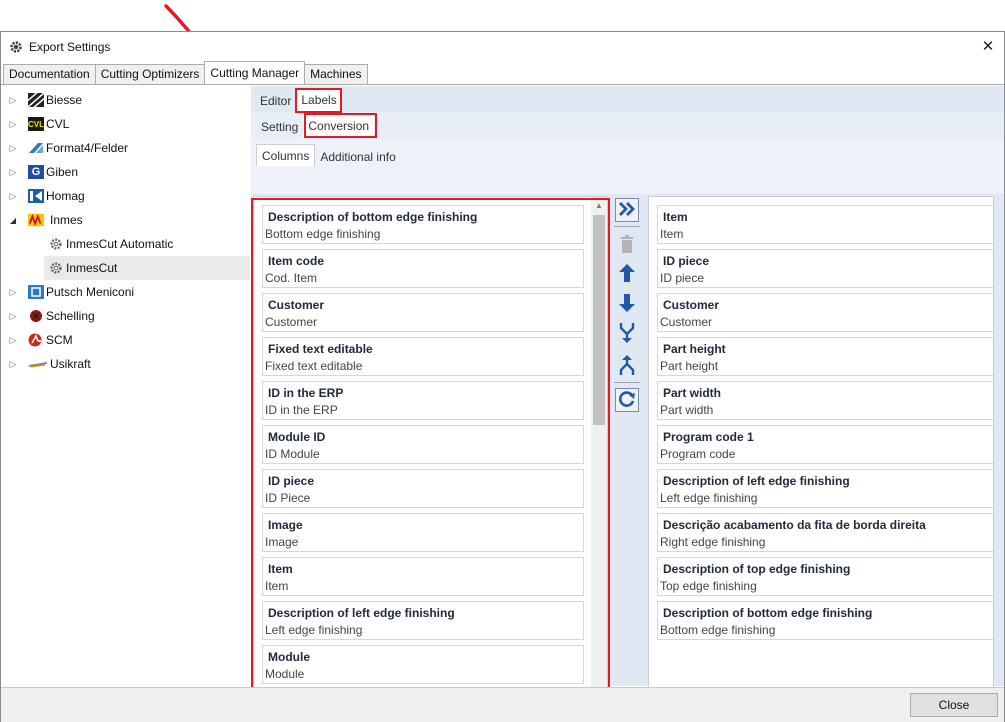 Image resolution: width=1005 pixels, height=722 pixels. Describe the element at coordinates (147, 268) in the screenshot. I see `tree-item-inmescut: InmesCut` at that location.